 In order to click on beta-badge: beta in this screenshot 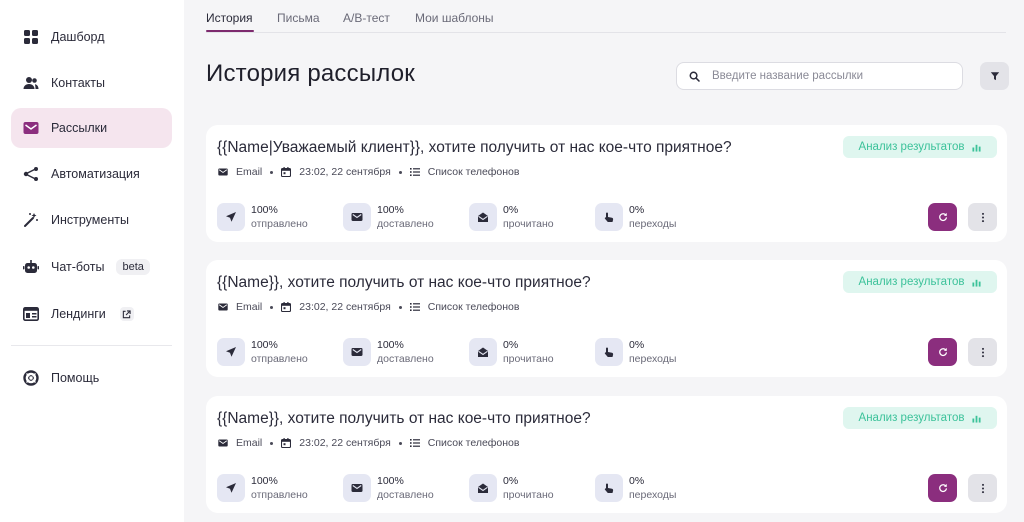, I will do `click(133, 267)`.